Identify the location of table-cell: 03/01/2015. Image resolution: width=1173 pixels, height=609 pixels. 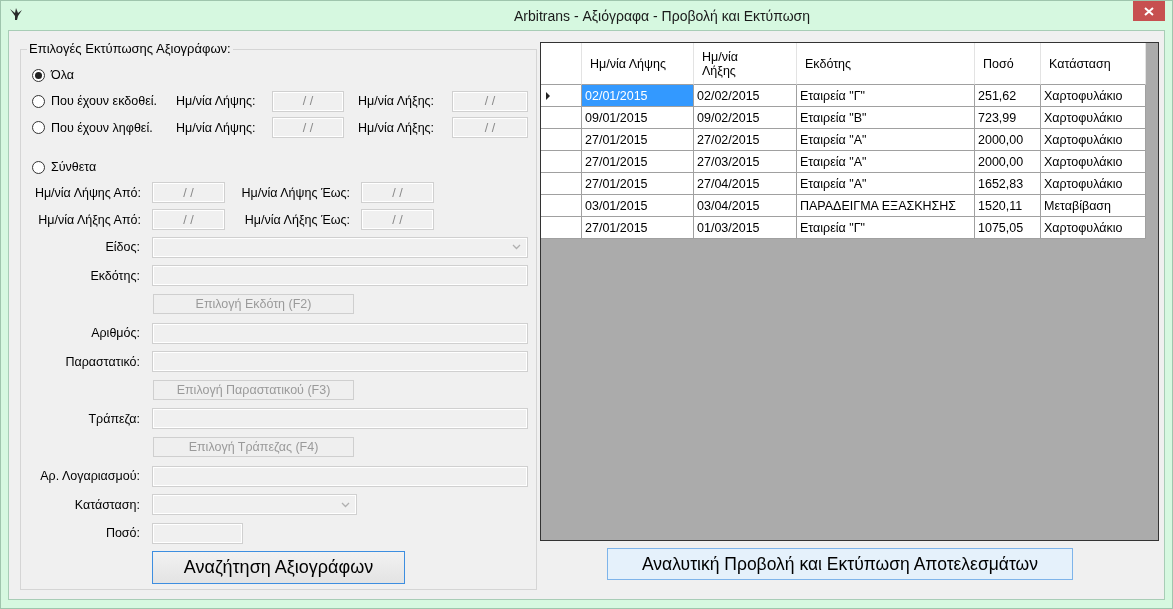
(638, 206).